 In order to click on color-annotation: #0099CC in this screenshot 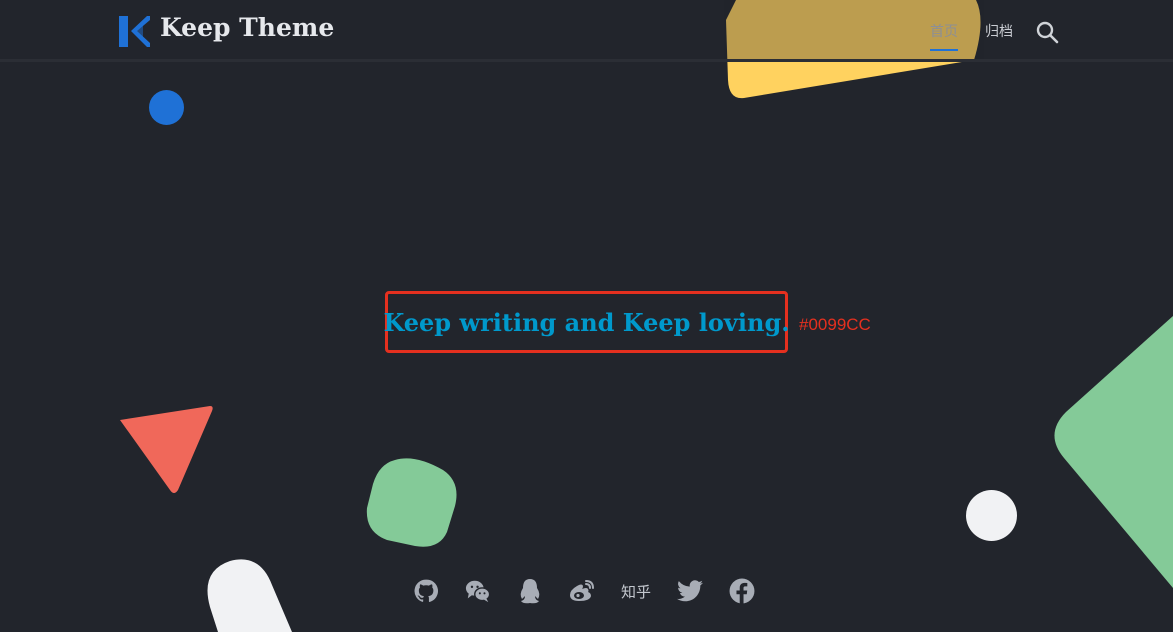, I will do `click(835, 324)`.